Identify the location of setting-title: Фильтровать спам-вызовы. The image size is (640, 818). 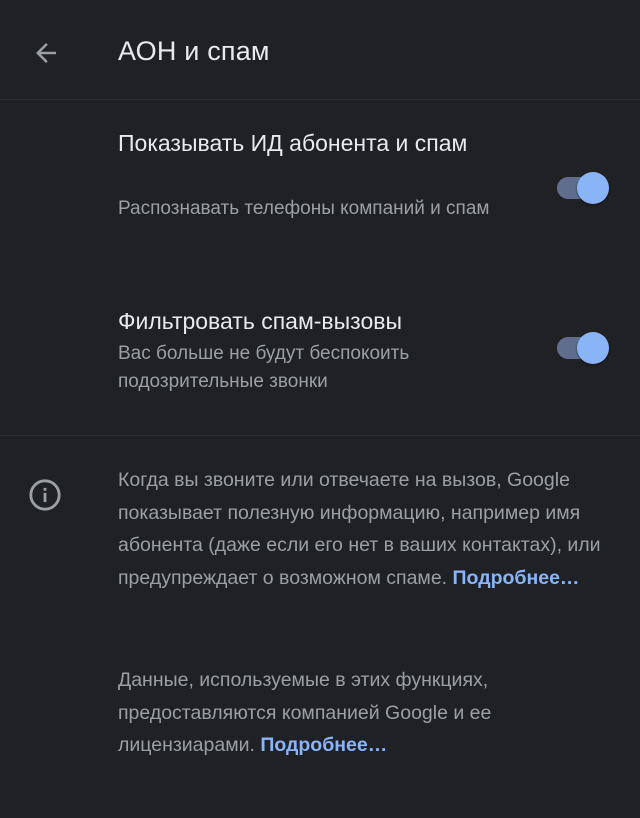
(260, 321).